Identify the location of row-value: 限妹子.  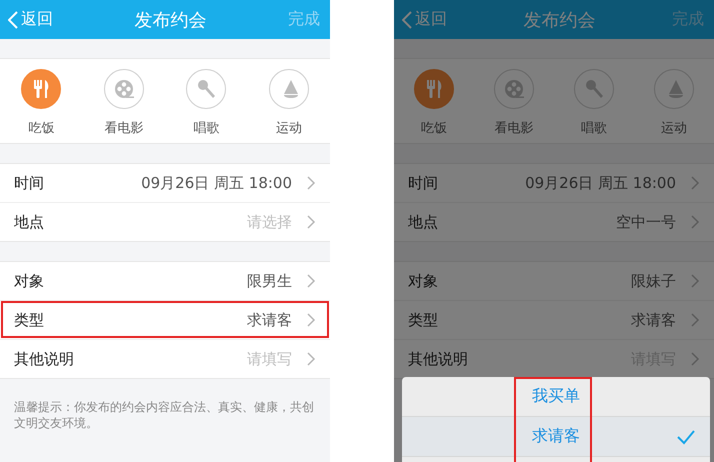
(653, 281).